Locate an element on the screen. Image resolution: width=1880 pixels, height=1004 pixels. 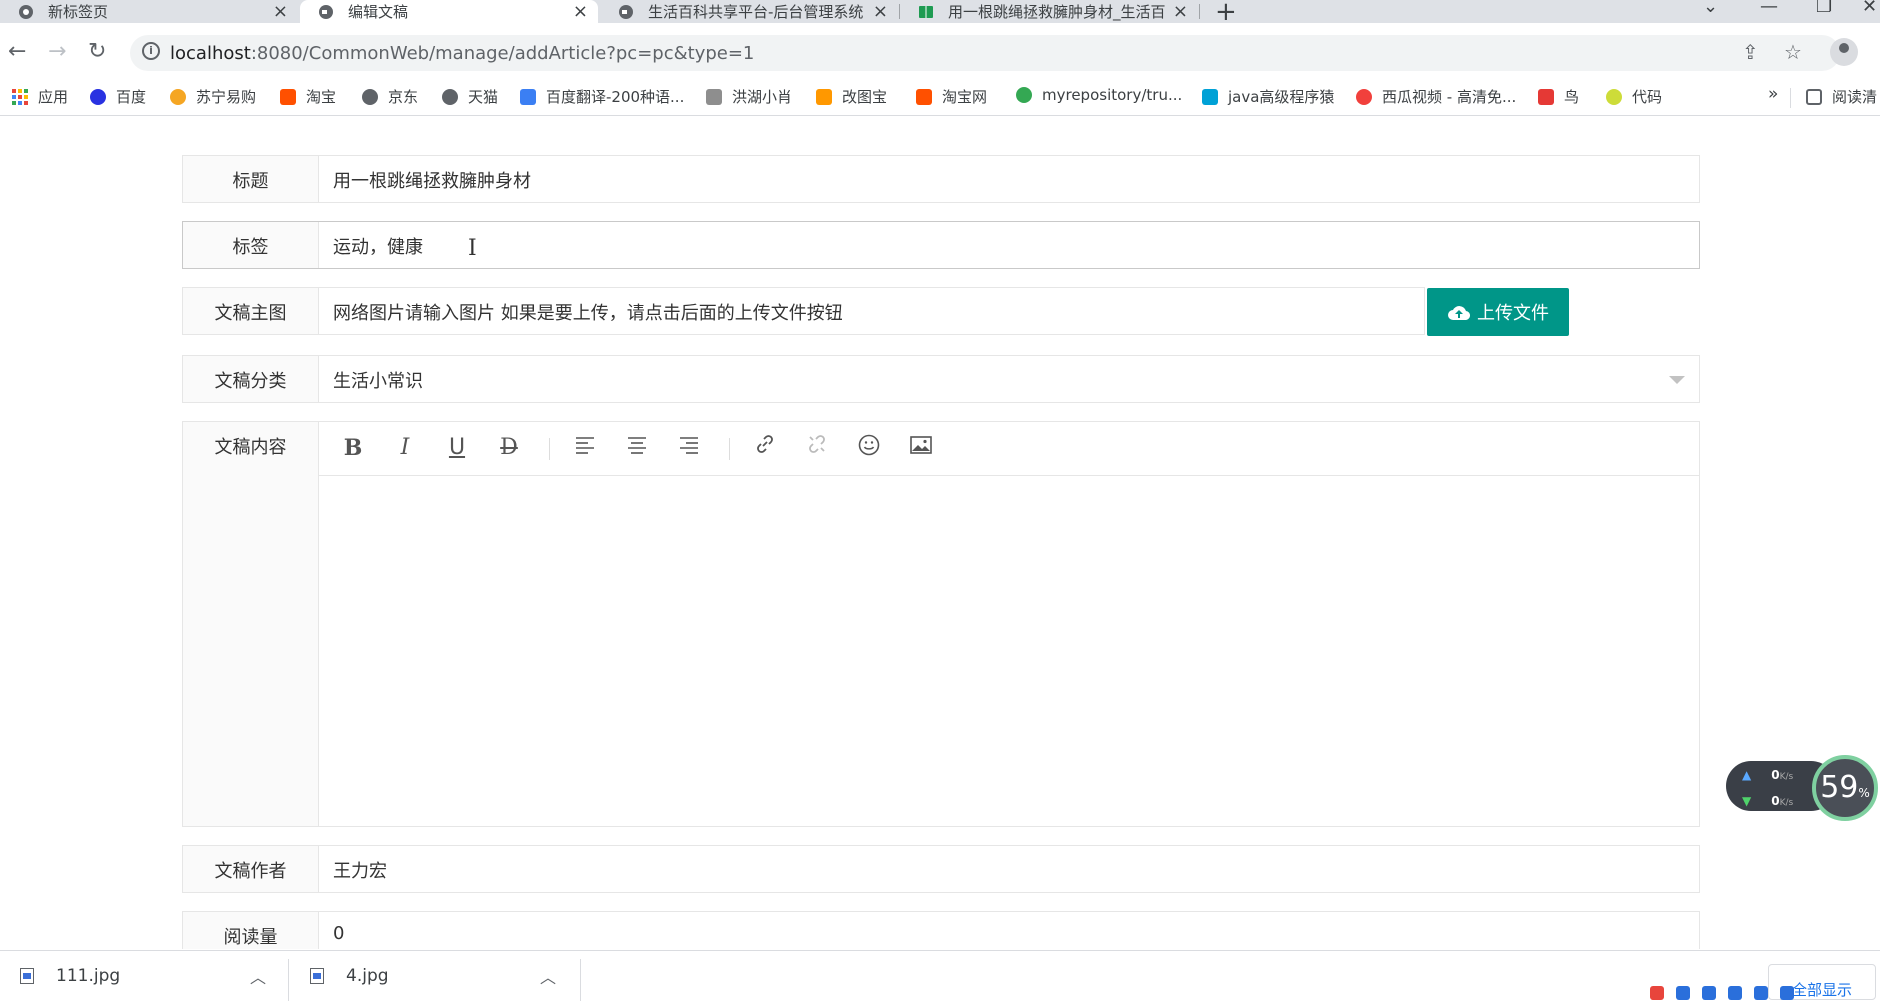
chevron-down-icon is located at coordinates (1677, 380).